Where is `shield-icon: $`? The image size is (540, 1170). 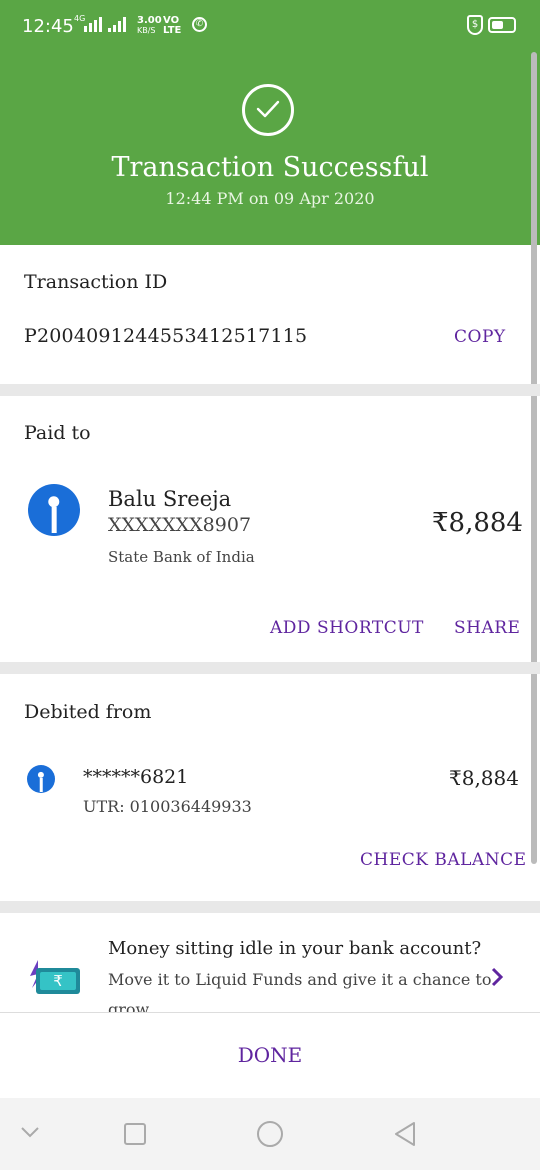 shield-icon: $ is located at coordinates (475, 25).